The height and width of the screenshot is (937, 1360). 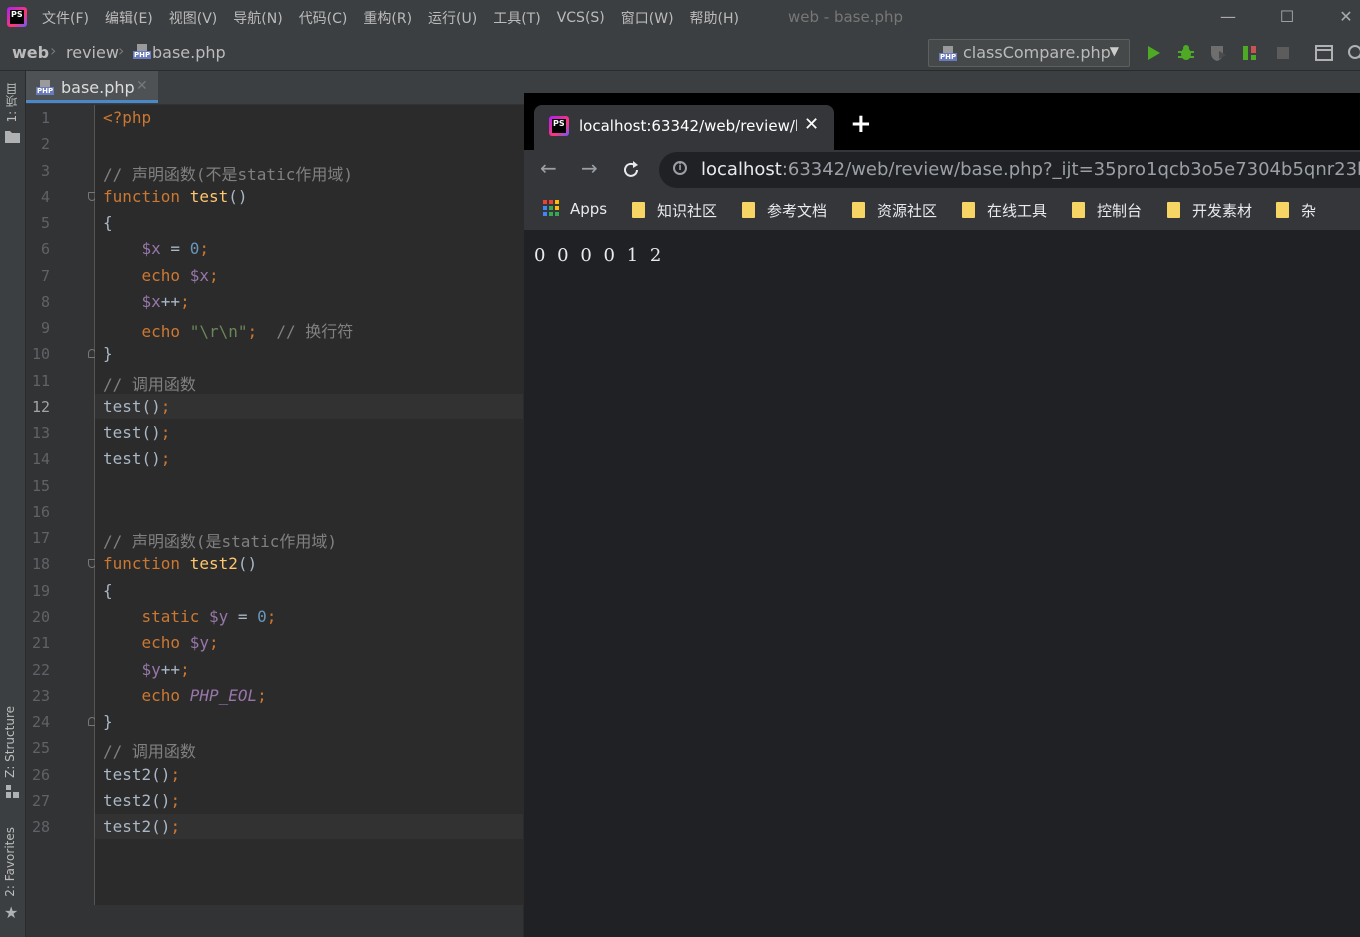 What do you see at coordinates (575, 209) in the screenshot?
I see `bookmark-apps: Apps` at bounding box center [575, 209].